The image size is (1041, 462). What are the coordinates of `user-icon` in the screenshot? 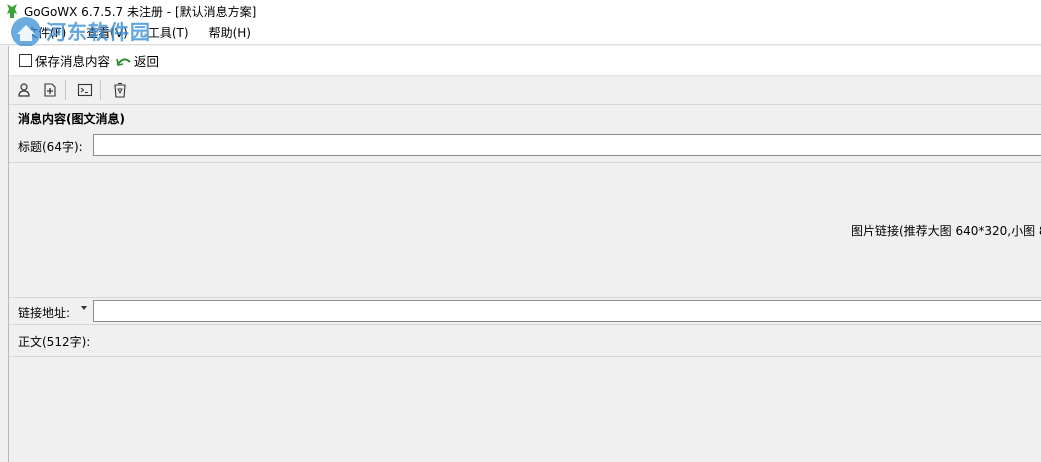 It's located at (24, 90).